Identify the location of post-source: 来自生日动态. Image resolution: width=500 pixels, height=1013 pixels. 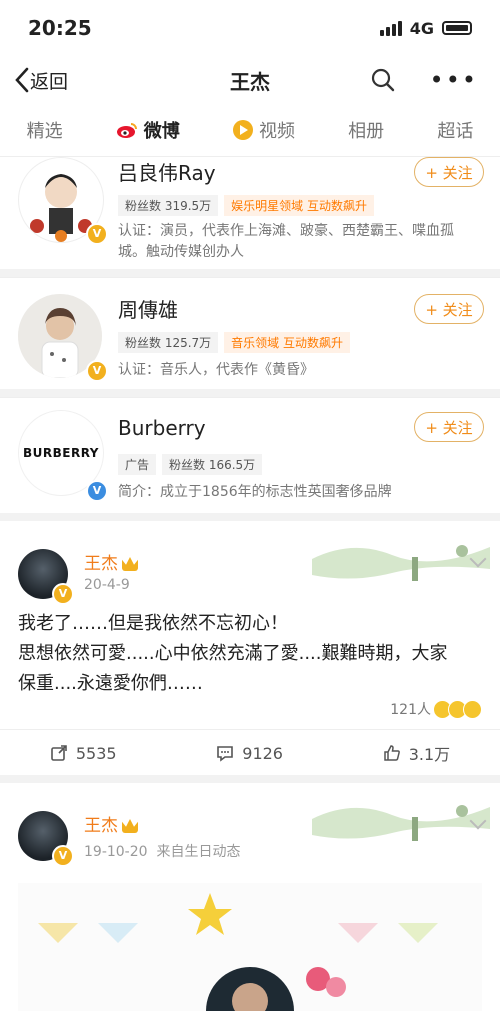
(198, 852).